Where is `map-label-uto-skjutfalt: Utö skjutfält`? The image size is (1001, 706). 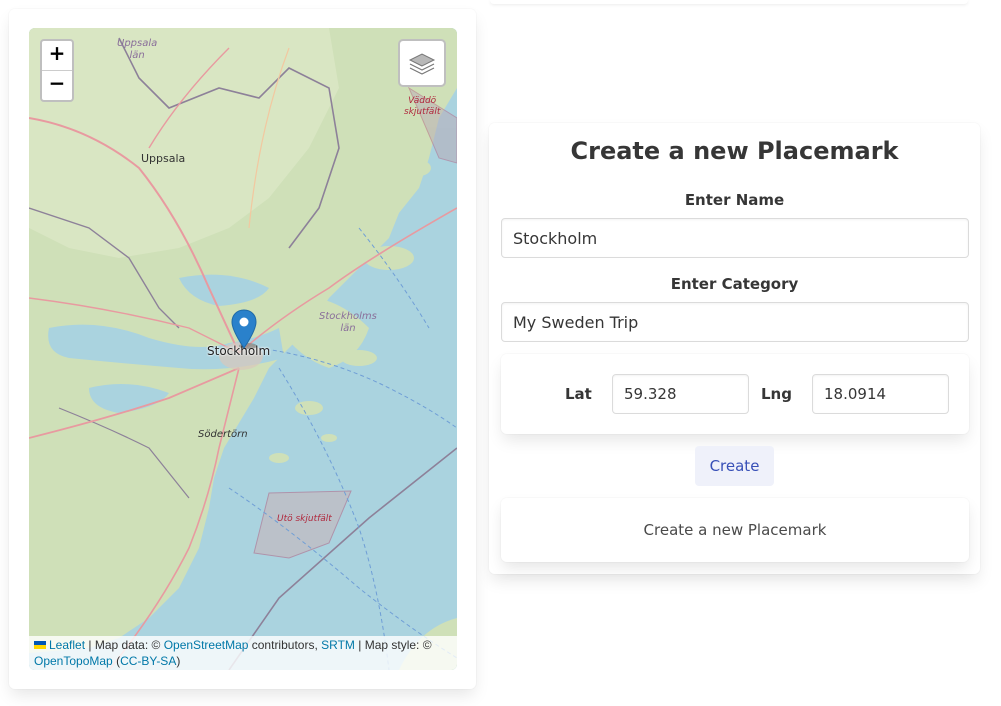
map-label-uto-skjutfalt: Utö skjutfält is located at coordinates (304, 519).